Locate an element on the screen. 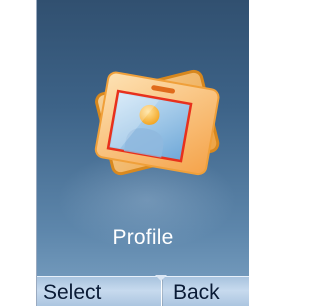  back-softkey: Back is located at coordinates (196, 291).